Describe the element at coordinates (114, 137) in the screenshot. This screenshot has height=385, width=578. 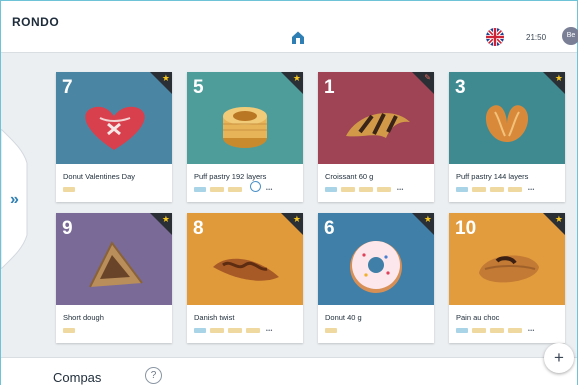
I see `recipe-card: 7 ★ Donut Valentines Day` at that location.